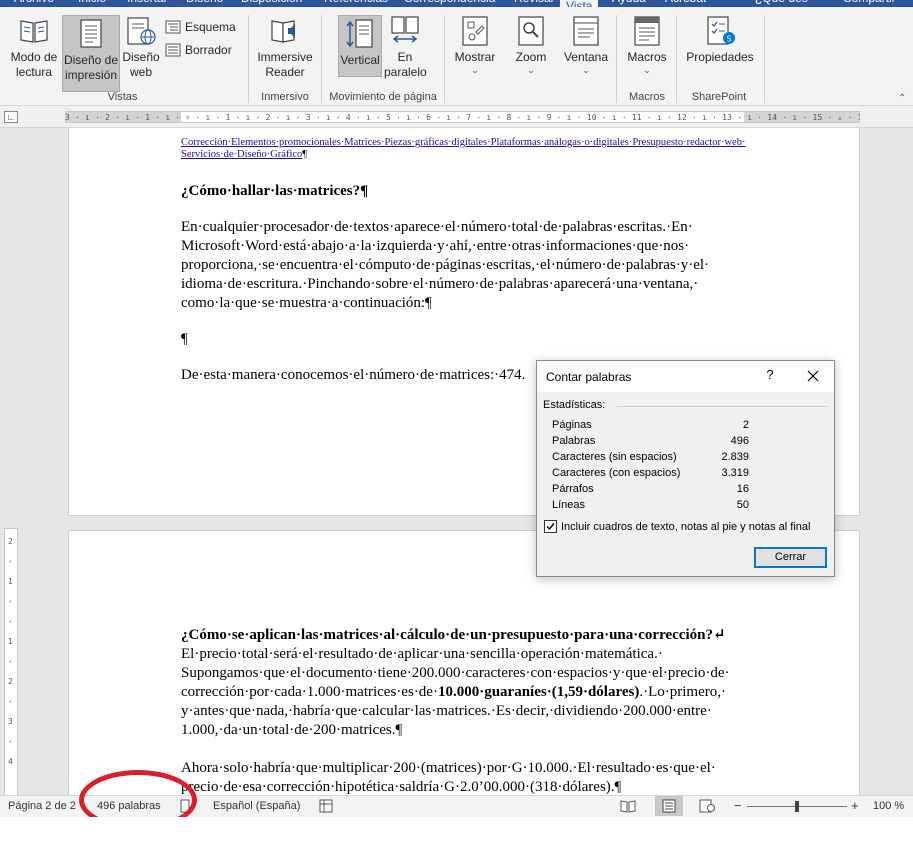  I want to click on svg-text: S, so click(728, 39).